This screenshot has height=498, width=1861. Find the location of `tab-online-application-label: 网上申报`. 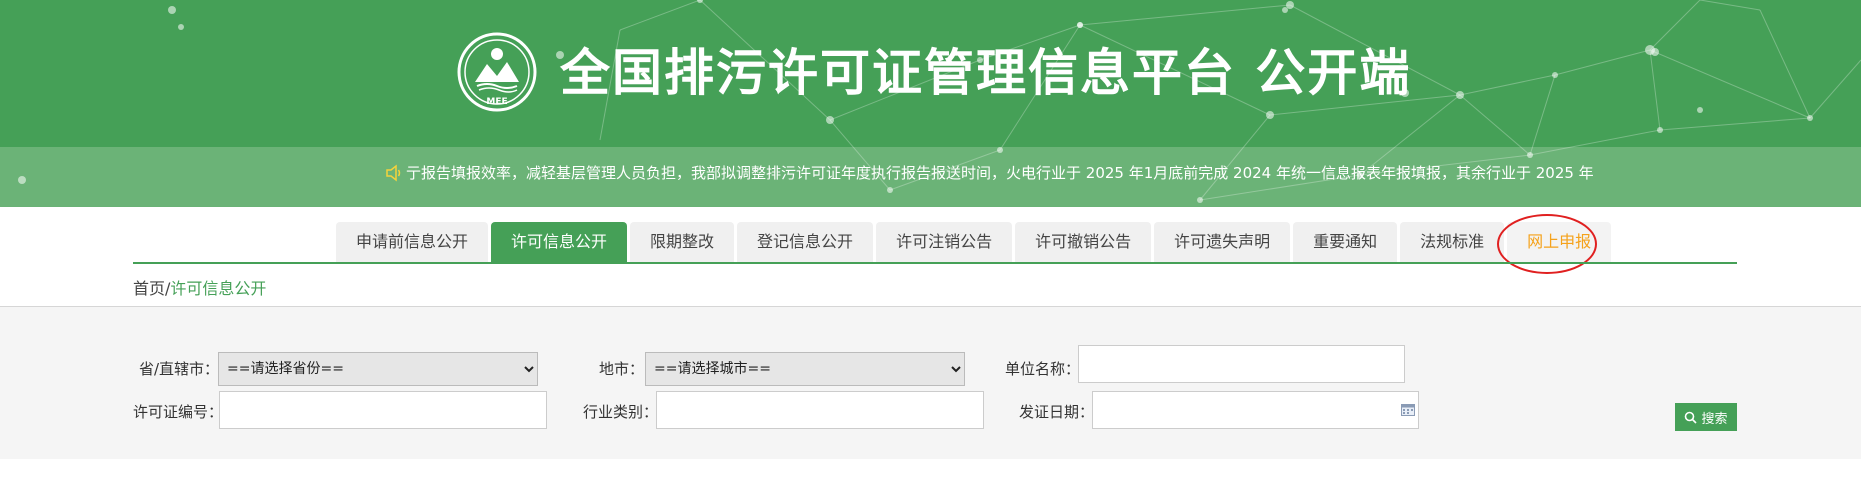

tab-online-application-label: 网上申报 is located at coordinates (1559, 241).